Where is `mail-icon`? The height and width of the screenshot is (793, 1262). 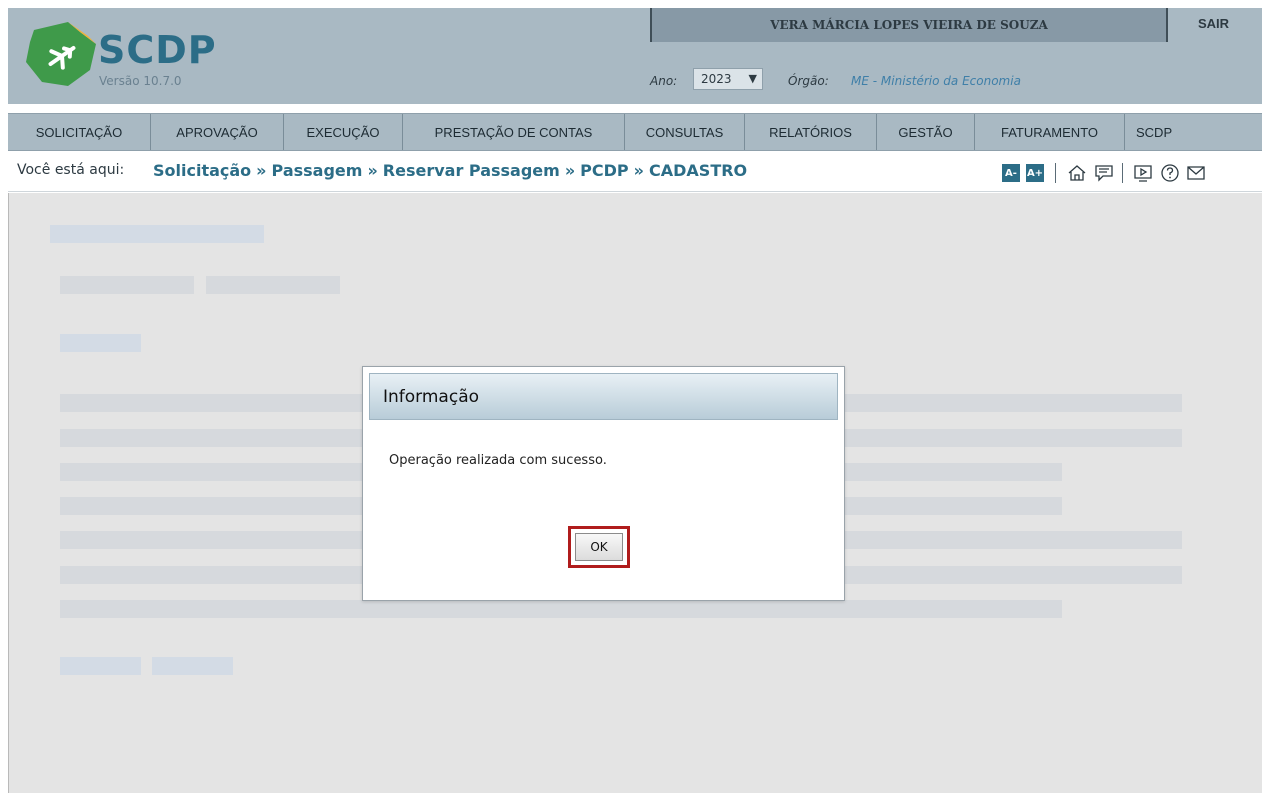 mail-icon is located at coordinates (1196, 173).